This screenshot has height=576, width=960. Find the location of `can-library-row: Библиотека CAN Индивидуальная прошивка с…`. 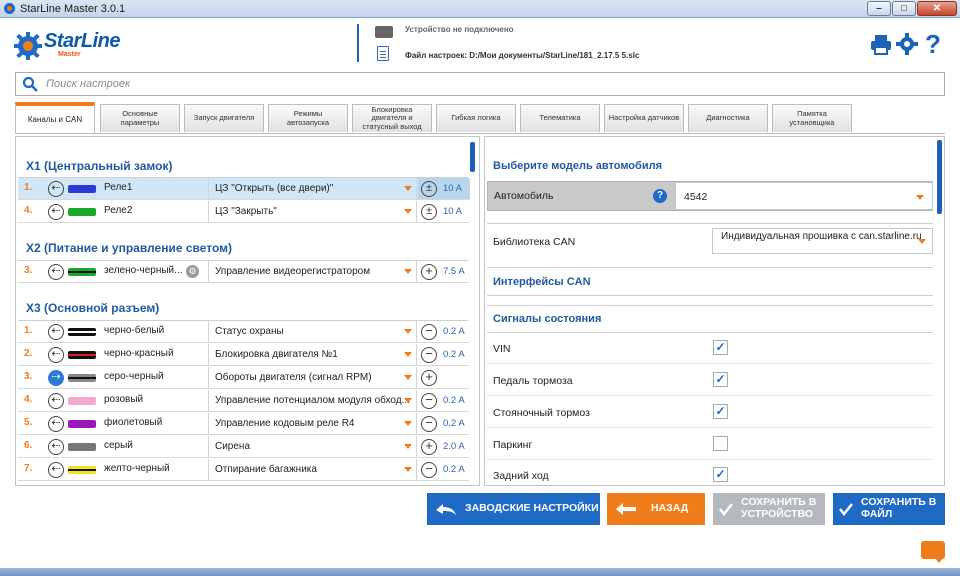

can-library-row: Библиотека CAN Индивидуальная прошивка с… is located at coordinates (710, 241).